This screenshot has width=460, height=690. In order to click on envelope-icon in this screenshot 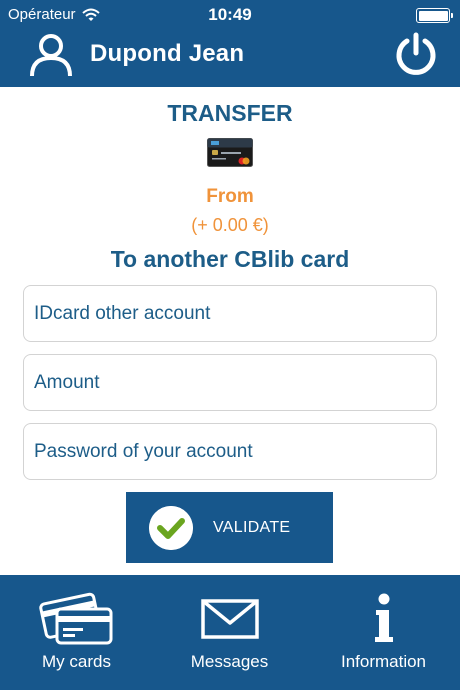, I will do `click(229, 619)`.